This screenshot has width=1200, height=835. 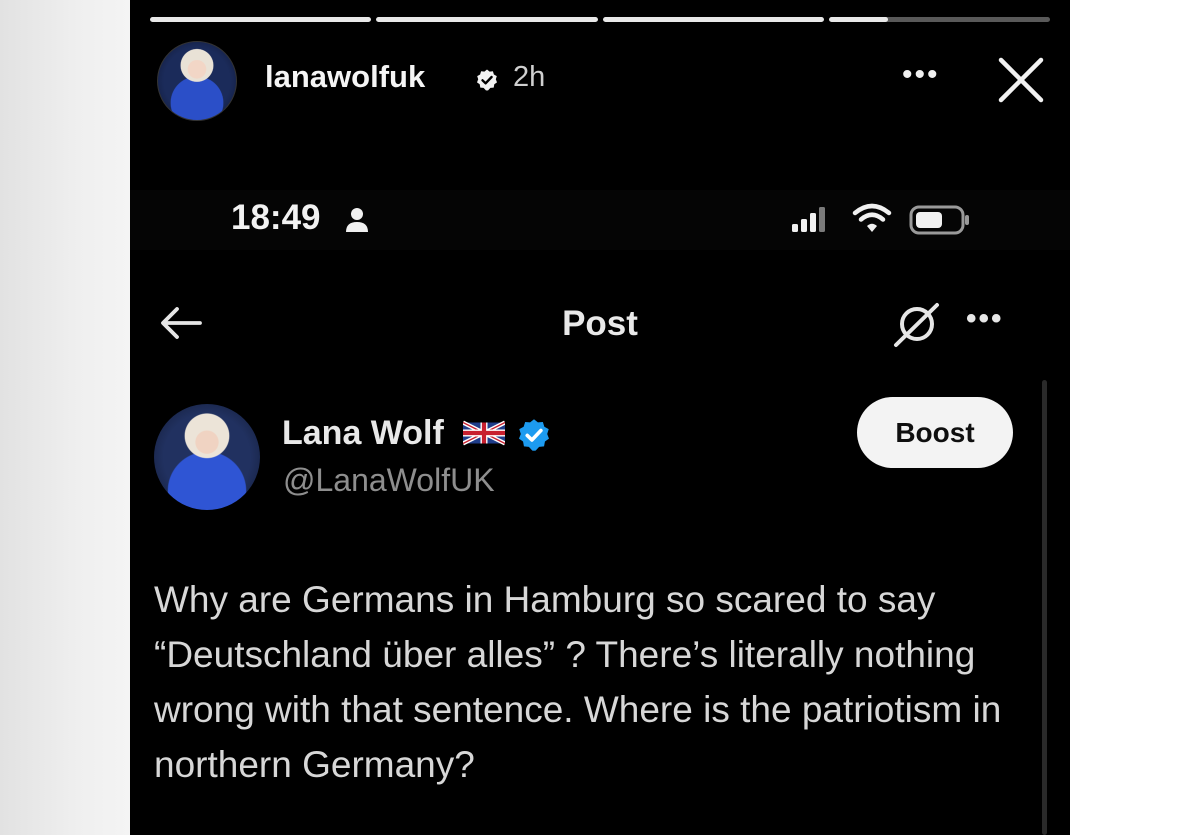 What do you see at coordinates (65, 417) in the screenshot?
I see `left-background` at bounding box center [65, 417].